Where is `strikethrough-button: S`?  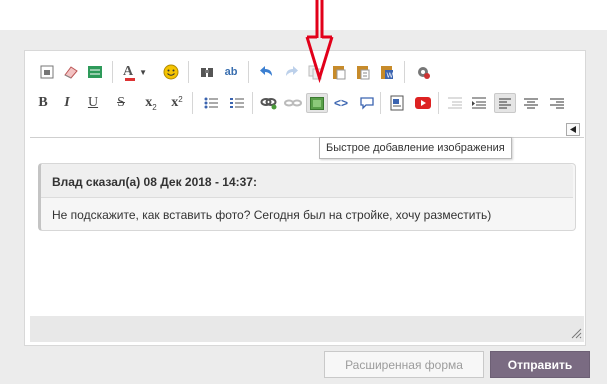 strikethrough-button: S is located at coordinates (121, 103).